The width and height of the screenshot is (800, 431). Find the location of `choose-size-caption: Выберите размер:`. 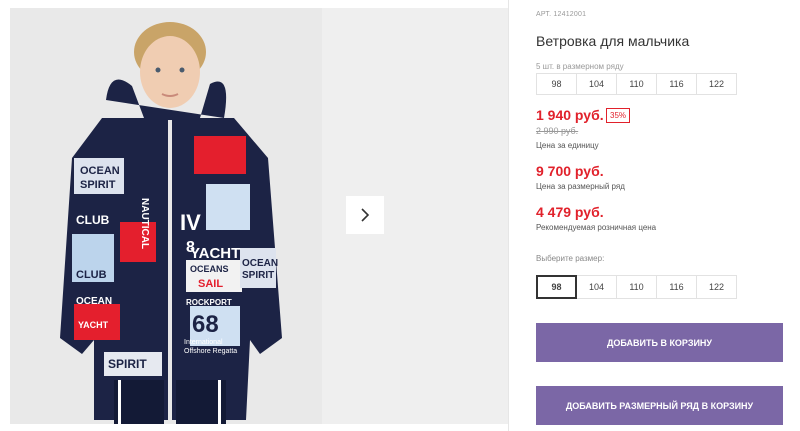

choose-size-caption: Выберите размер: is located at coordinates (570, 258).